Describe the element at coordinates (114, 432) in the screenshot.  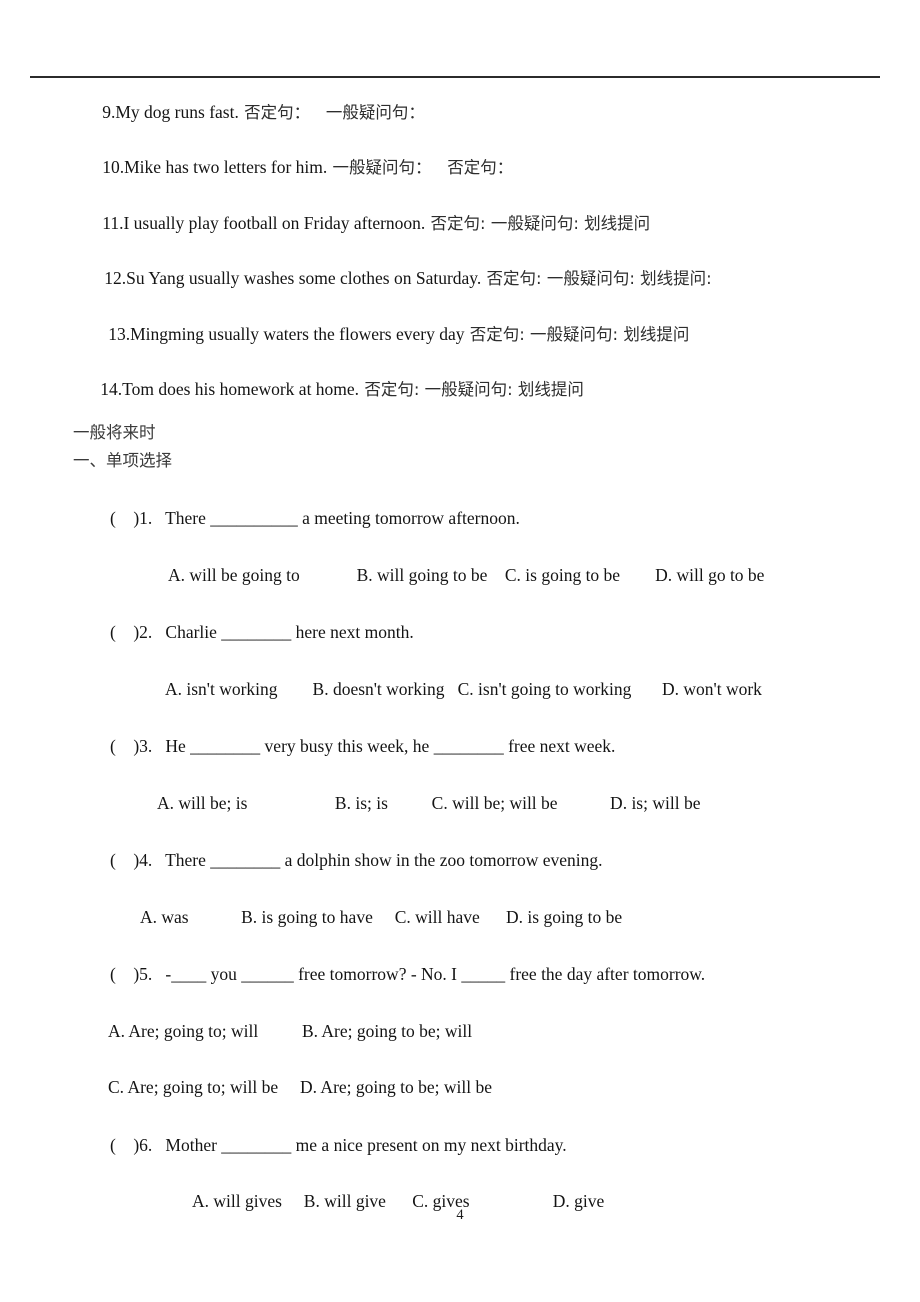
I see `section-title-tense: 一般将来时` at that location.